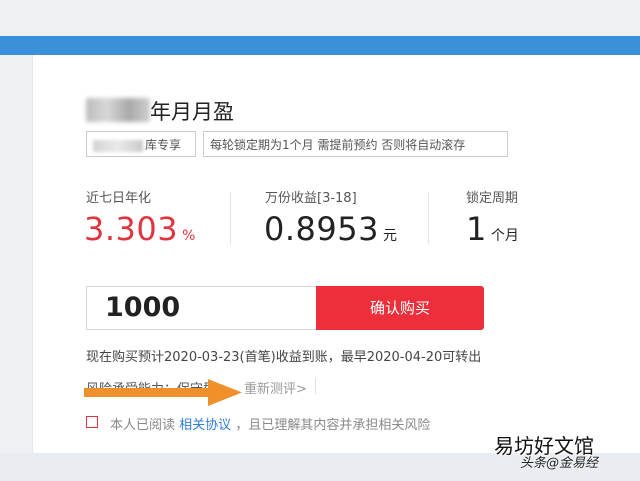  Describe the element at coordinates (320, 45) in the screenshot. I see `header-bar` at that location.